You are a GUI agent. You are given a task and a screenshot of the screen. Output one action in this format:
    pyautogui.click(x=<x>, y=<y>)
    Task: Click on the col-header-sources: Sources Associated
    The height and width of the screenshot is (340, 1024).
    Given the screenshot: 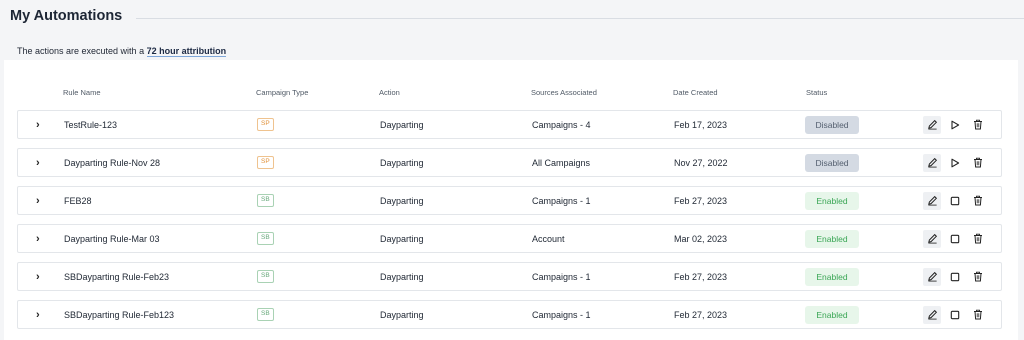 What is the action you would take?
    pyautogui.click(x=564, y=92)
    